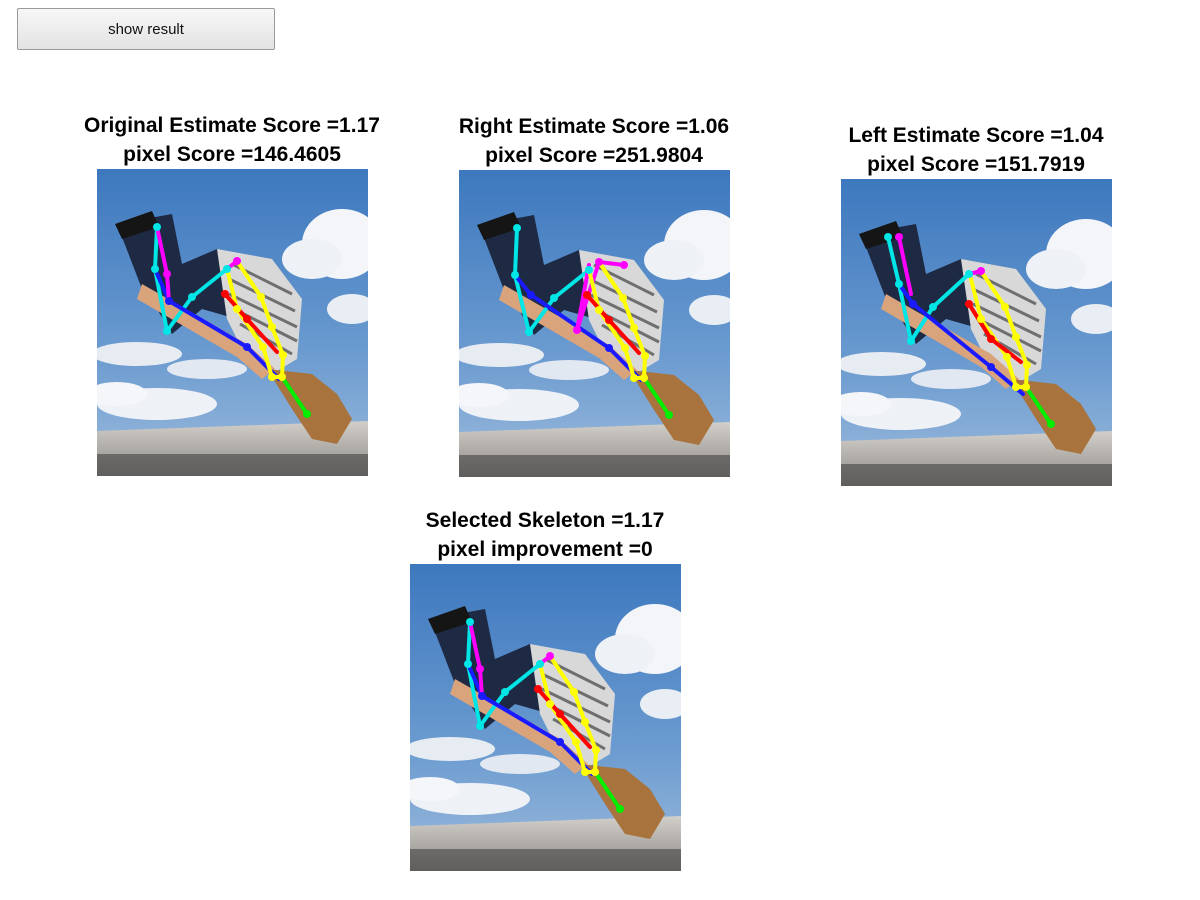  What do you see at coordinates (594, 126) in the screenshot?
I see `right-estimate-score: Right Estimate Score =1.06` at bounding box center [594, 126].